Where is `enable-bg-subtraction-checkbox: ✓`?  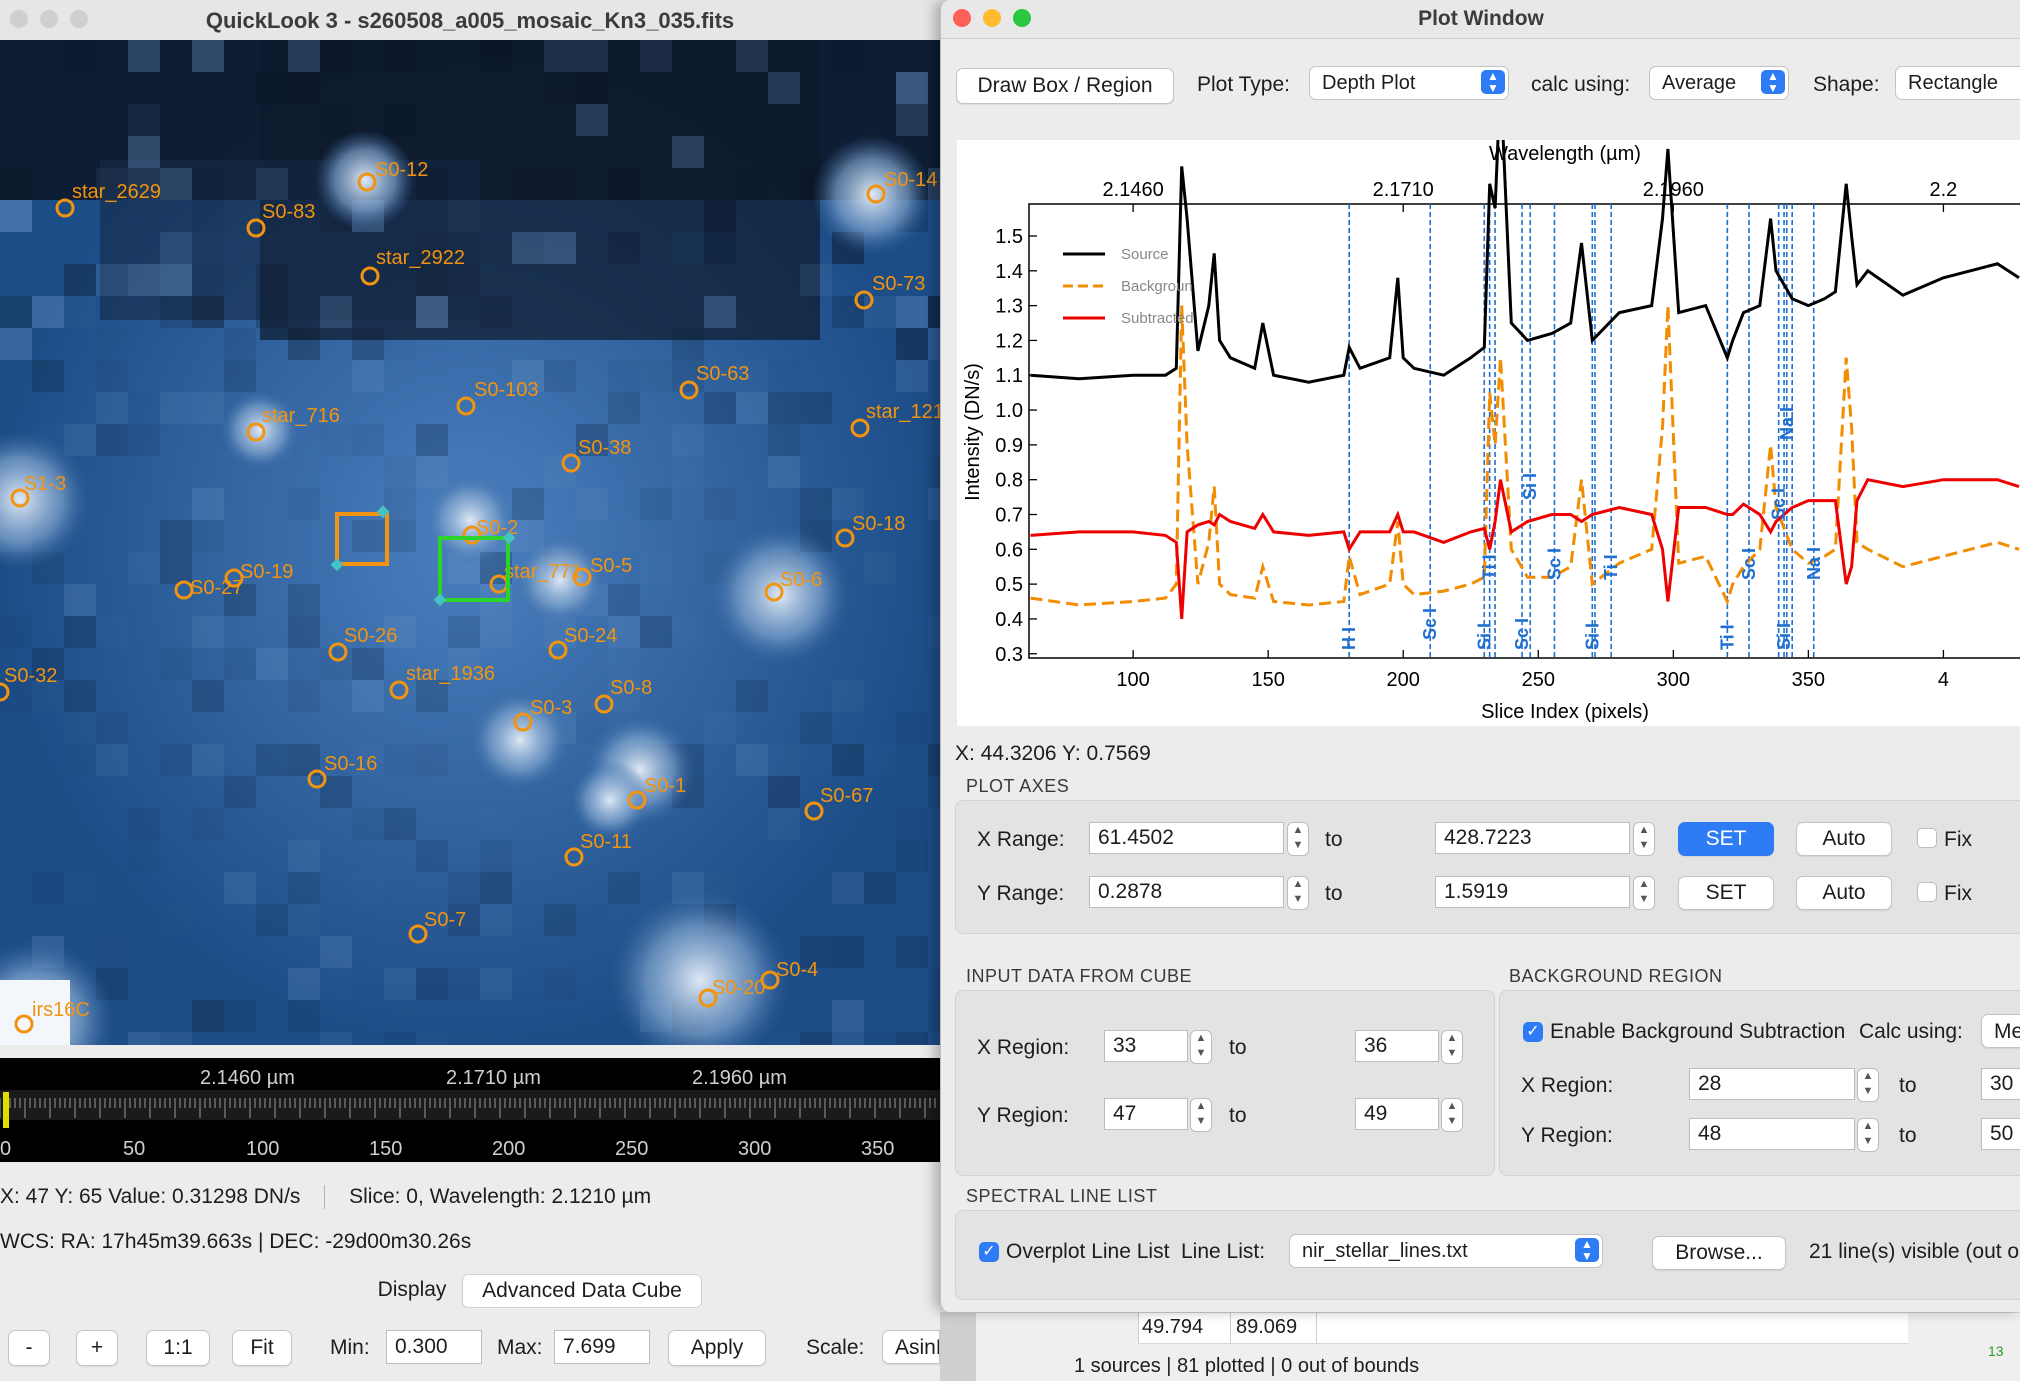
enable-bg-subtraction-checkbox: ✓ is located at coordinates (1533, 1032).